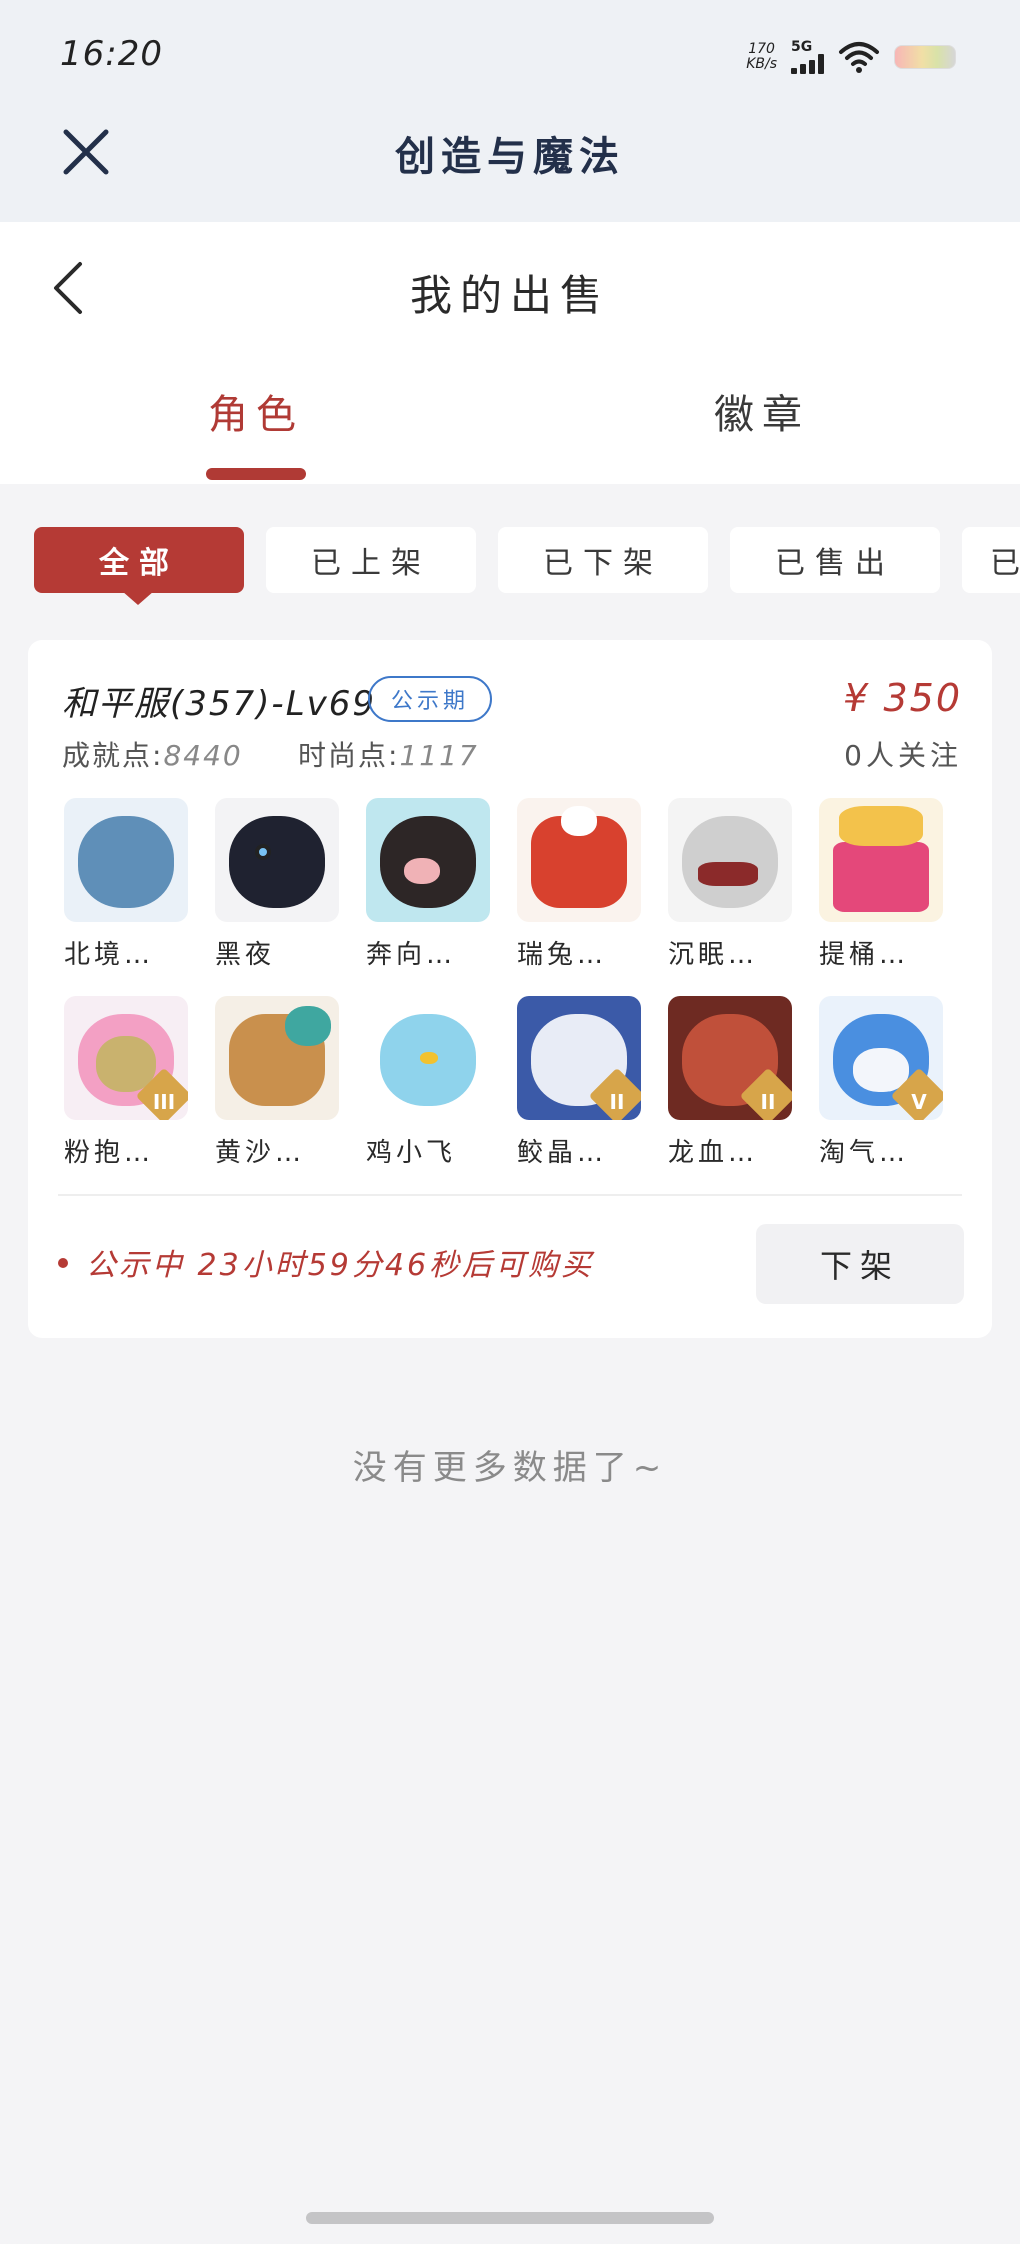 The height and width of the screenshot is (2244, 1020). What do you see at coordinates (510, 55) in the screenshot?
I see `status-bar: 16:20 170 KB/s 5G` at bounding box center [510, 55].